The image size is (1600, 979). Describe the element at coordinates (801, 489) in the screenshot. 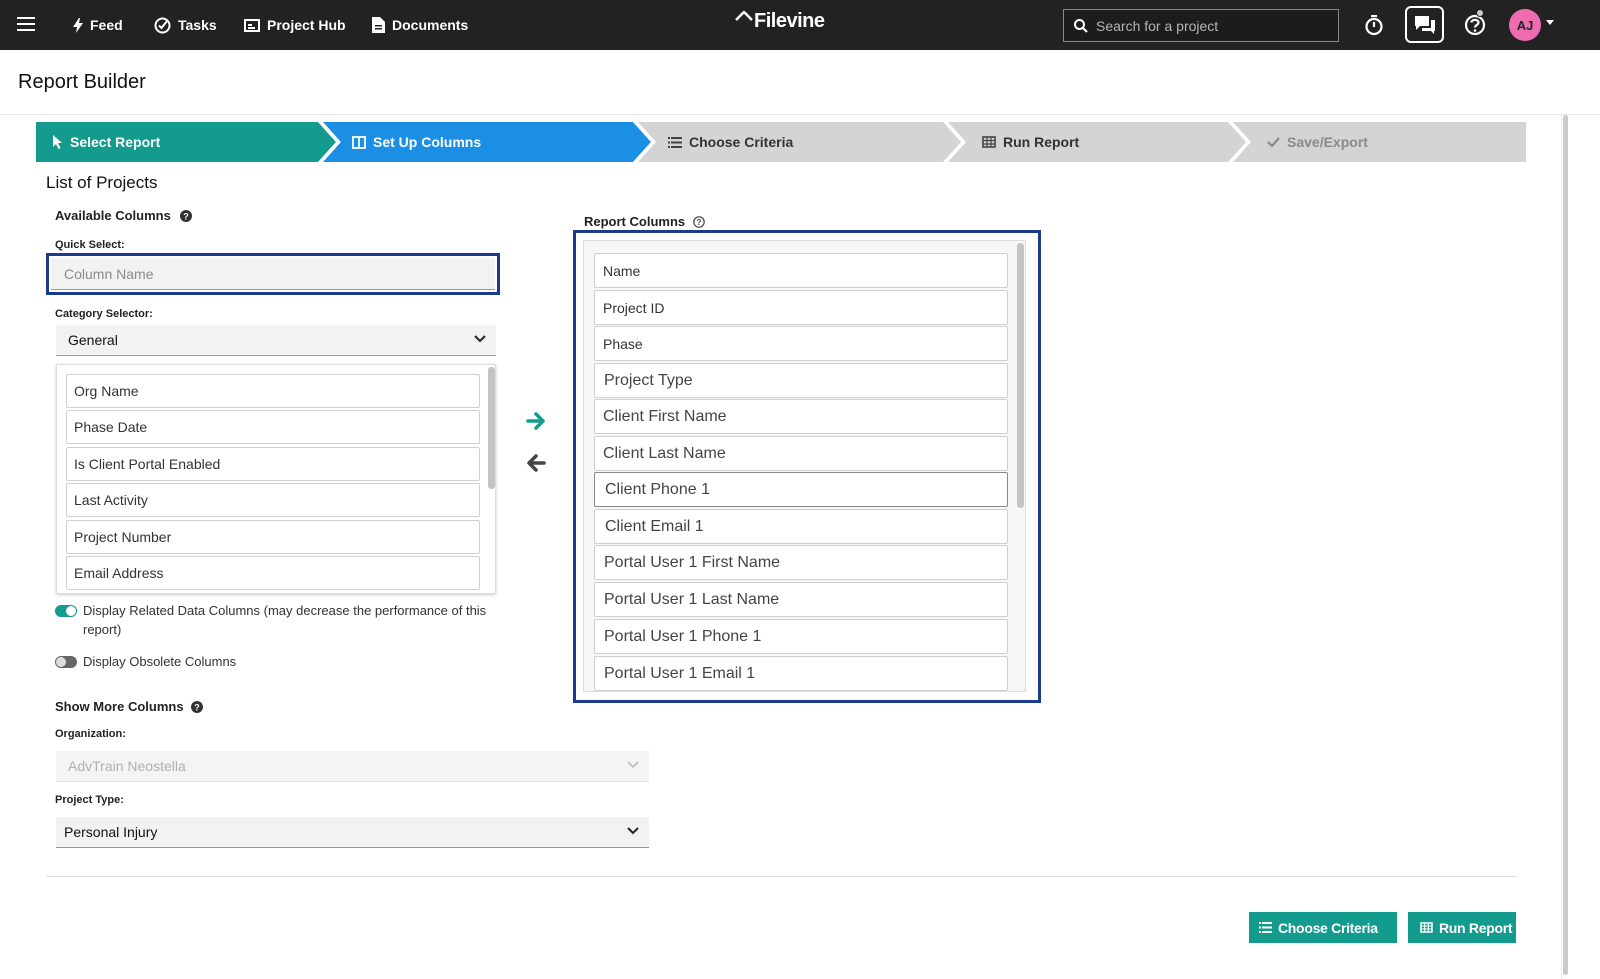

I see `list-item: Client Phone 1` at that location.